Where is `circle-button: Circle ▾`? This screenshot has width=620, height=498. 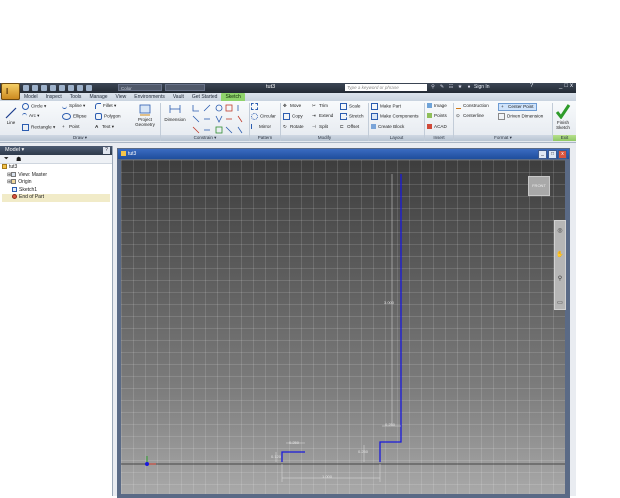
circle-button: Circle ▾ is located at coordinates (34, 106).